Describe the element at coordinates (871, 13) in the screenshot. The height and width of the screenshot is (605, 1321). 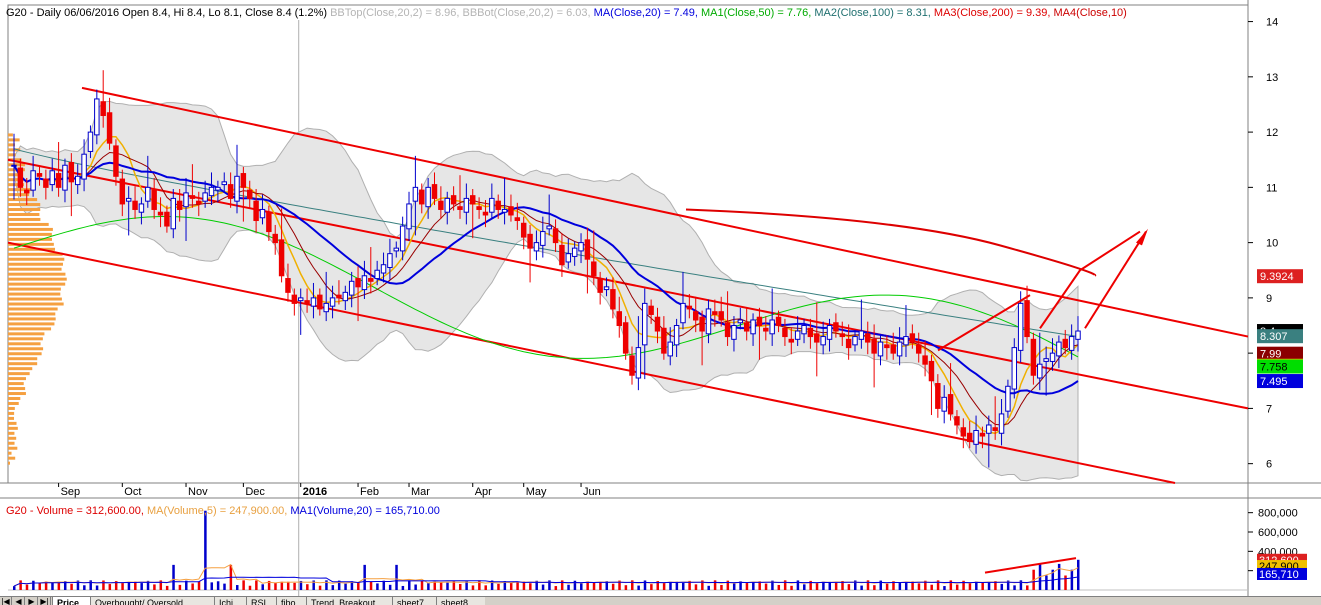
I see `price-header-item-4: MA2(Close,100) = 8.31,` at that location.